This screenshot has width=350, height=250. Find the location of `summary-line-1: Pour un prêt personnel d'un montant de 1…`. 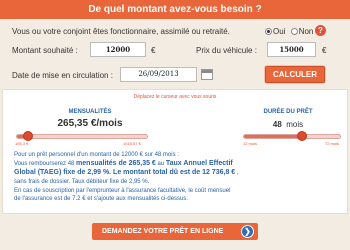

summary-line-1: Pour un prêt personnel d'un montant de 1… is located at coordinates (96, 155).